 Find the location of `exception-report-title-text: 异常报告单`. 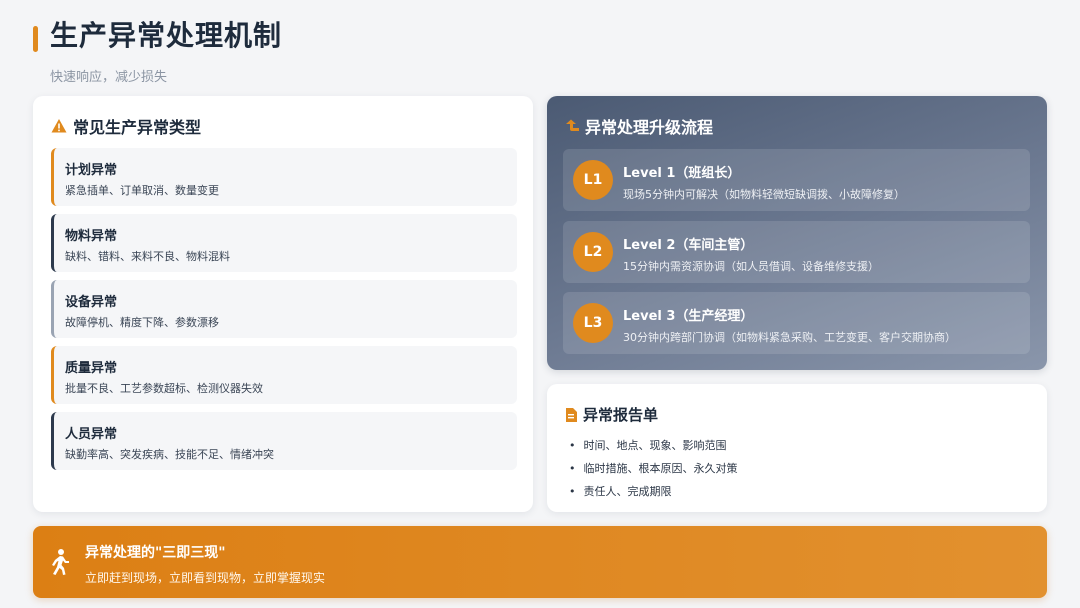

exception-report-title-text: 异常报告单 is located at coordinates (621, 415).